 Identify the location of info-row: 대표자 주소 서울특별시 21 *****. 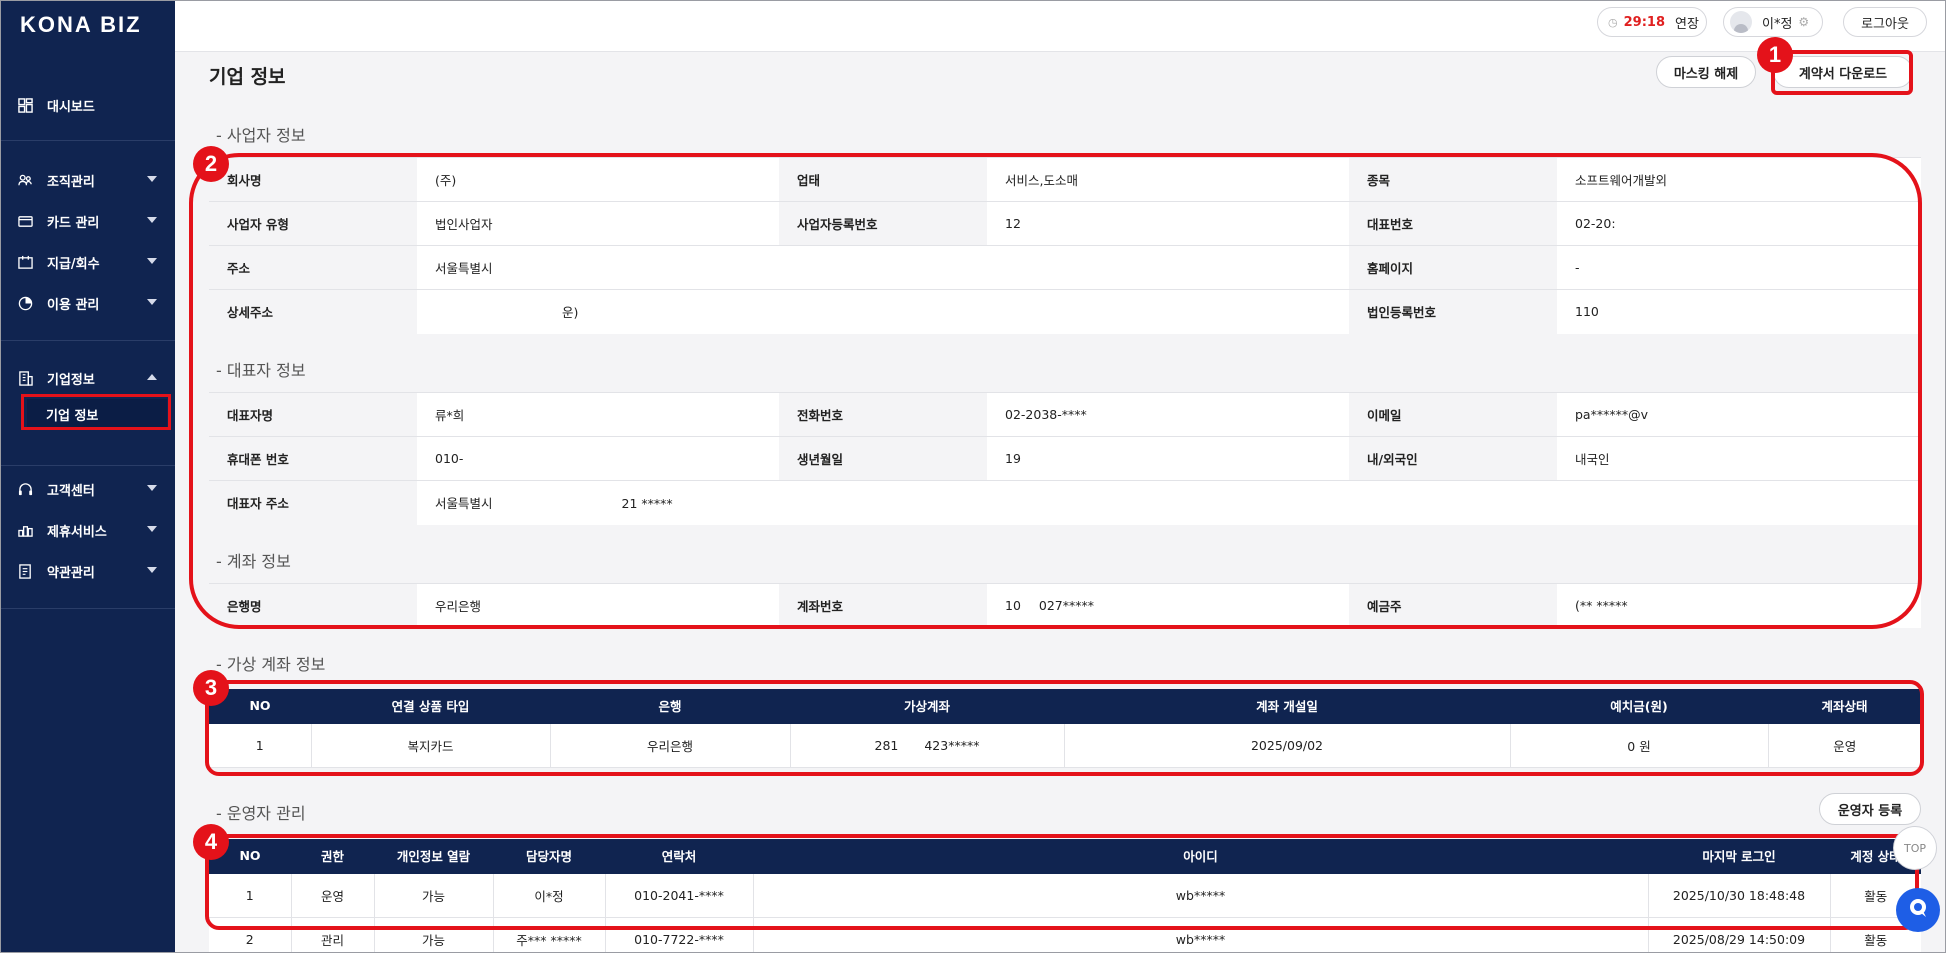
(1065, 502).